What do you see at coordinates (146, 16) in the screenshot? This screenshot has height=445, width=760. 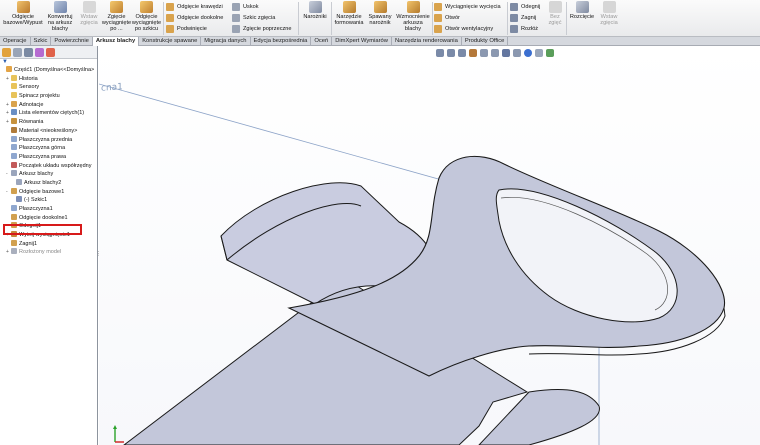 I see `sketched-bend-button: Odgięcie wyciągnięte po szkicu` at bounding box center [146, 16].